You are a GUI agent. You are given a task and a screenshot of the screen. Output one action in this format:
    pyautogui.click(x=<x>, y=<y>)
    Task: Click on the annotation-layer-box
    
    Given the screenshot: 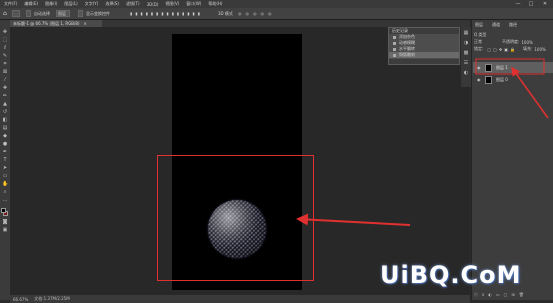 What is the action you would take?
    pyautogui.click(x=510, y=66)
    